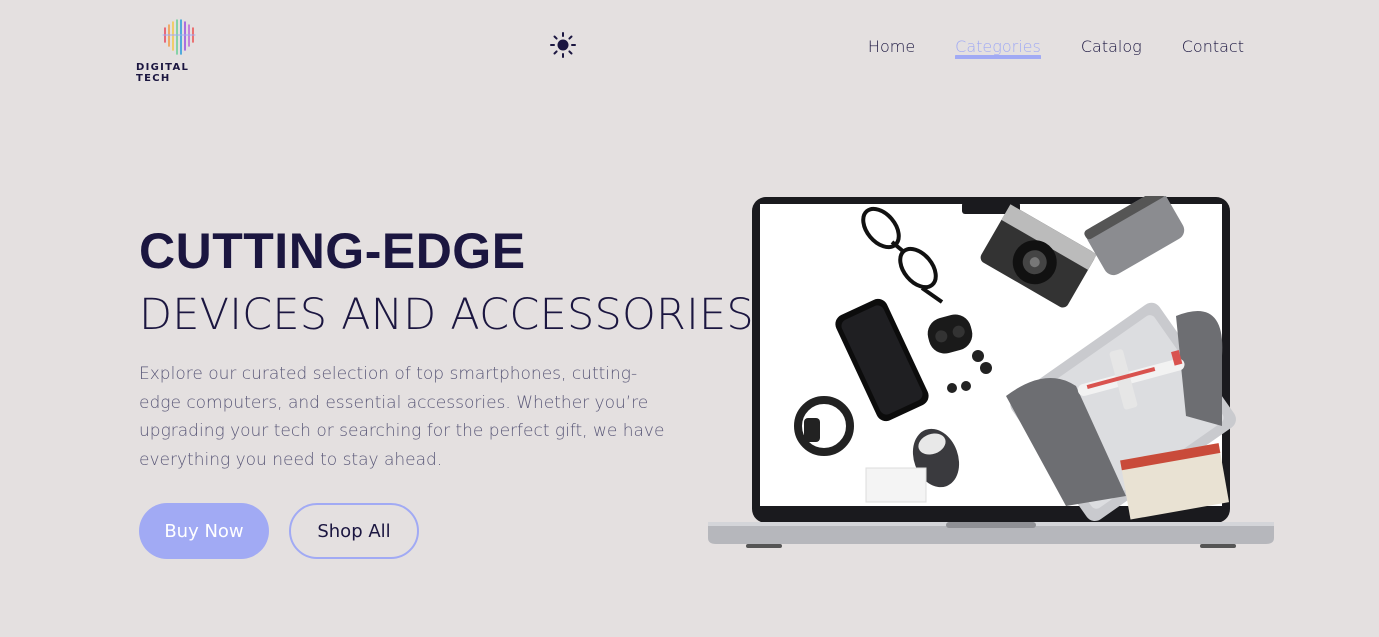  What do you see at coordinates (1111, 48) in the screenshot?
I see `nav-catalog: Catalog` at bounding box center [1111, 48].